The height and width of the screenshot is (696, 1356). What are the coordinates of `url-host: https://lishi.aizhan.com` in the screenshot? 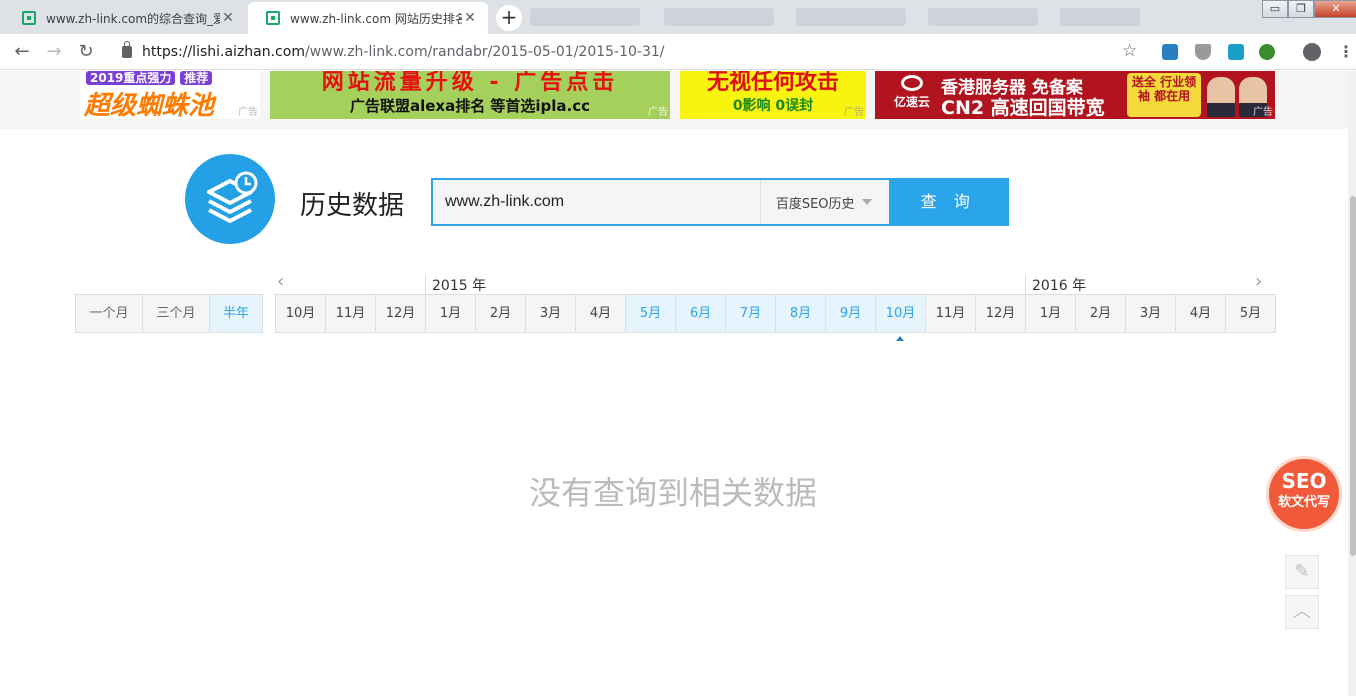 It's located at (223, 52).